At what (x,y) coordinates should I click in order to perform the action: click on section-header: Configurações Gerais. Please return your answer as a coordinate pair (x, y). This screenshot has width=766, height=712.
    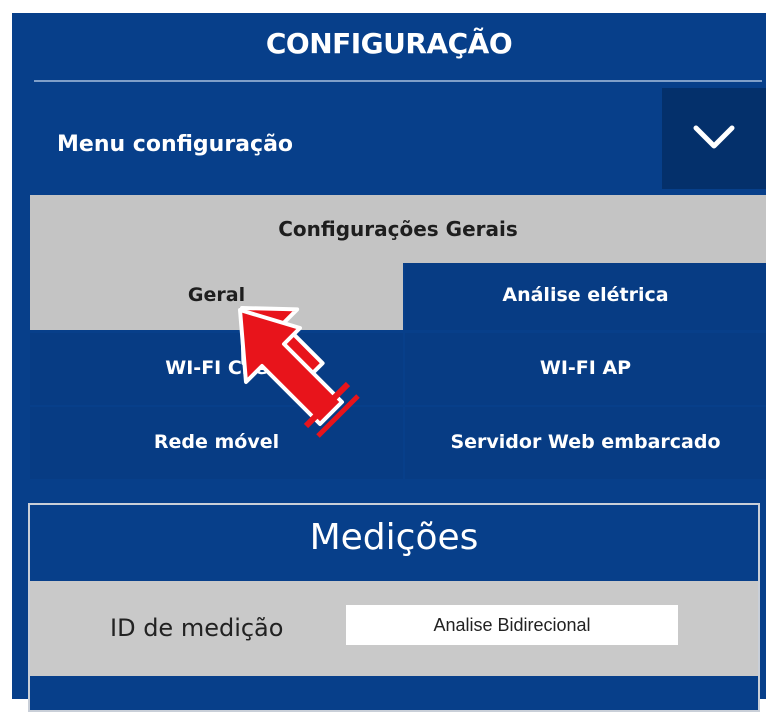
    Looking at the image, I should click on (398, 229).